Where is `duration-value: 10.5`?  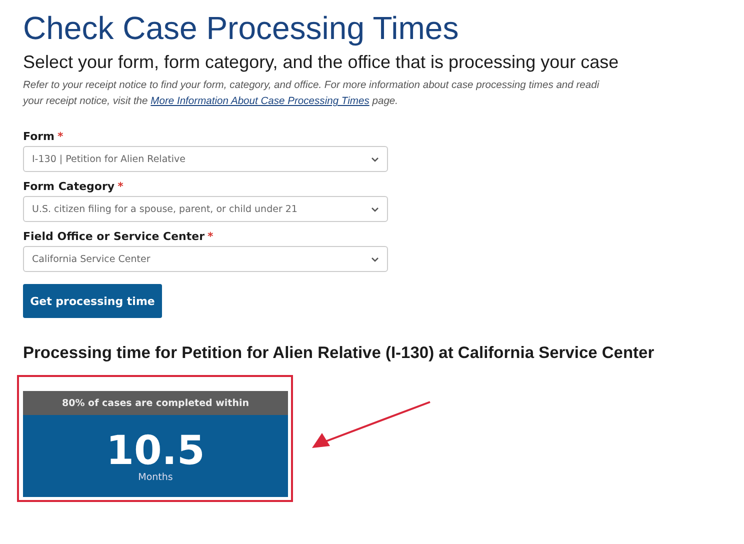 duration-value: 10.5 is located at coordinates (155, 451).